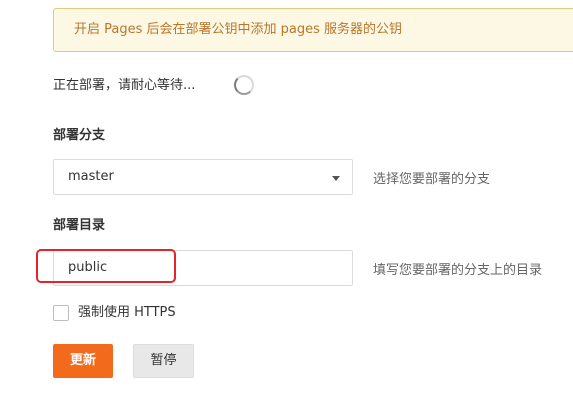  Describe the element at coordinates (91, 176) in the screenshot. I see `deploy-branch-value: master` at that location.